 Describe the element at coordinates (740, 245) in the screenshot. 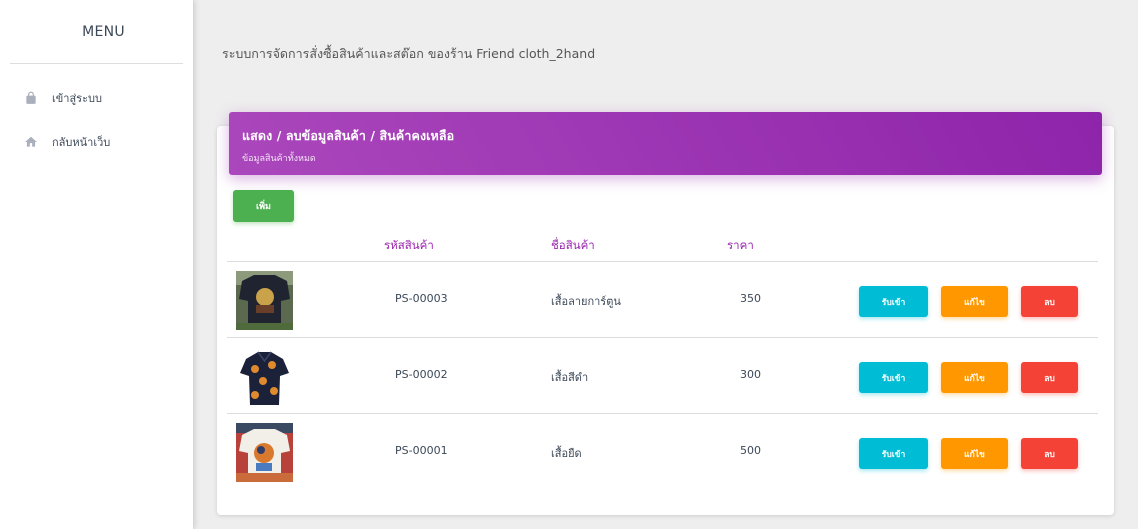

I see `column-header-price: ราคา` at that location.